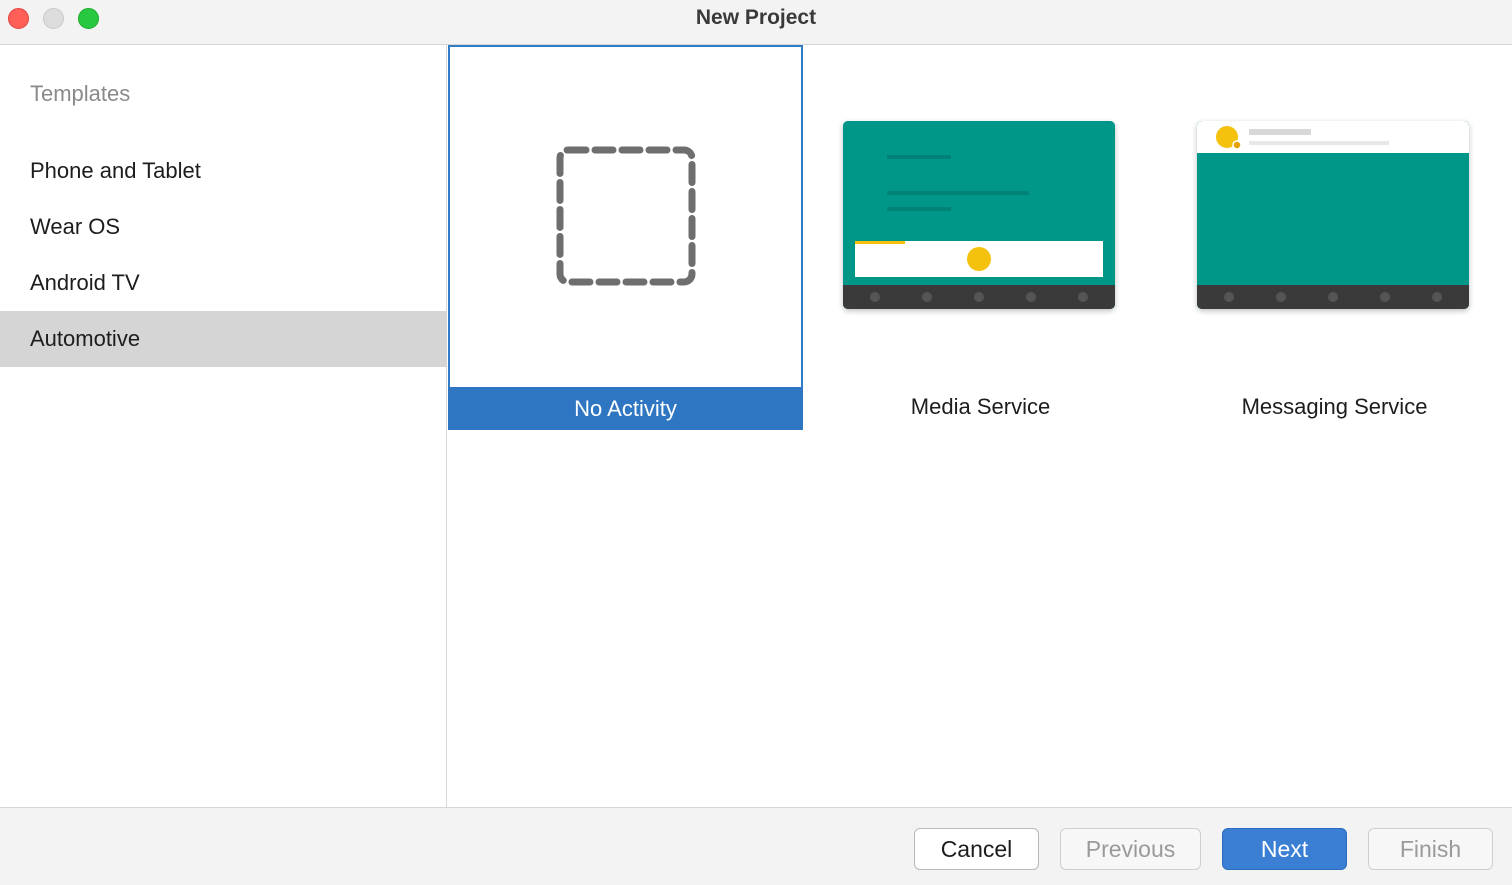 The height and width of the screenshot is (885, 1512). What do you see at coordinates (626, 216) in the screenshot?
I see `dashed-square-icon` at bounding box center [626, 216].